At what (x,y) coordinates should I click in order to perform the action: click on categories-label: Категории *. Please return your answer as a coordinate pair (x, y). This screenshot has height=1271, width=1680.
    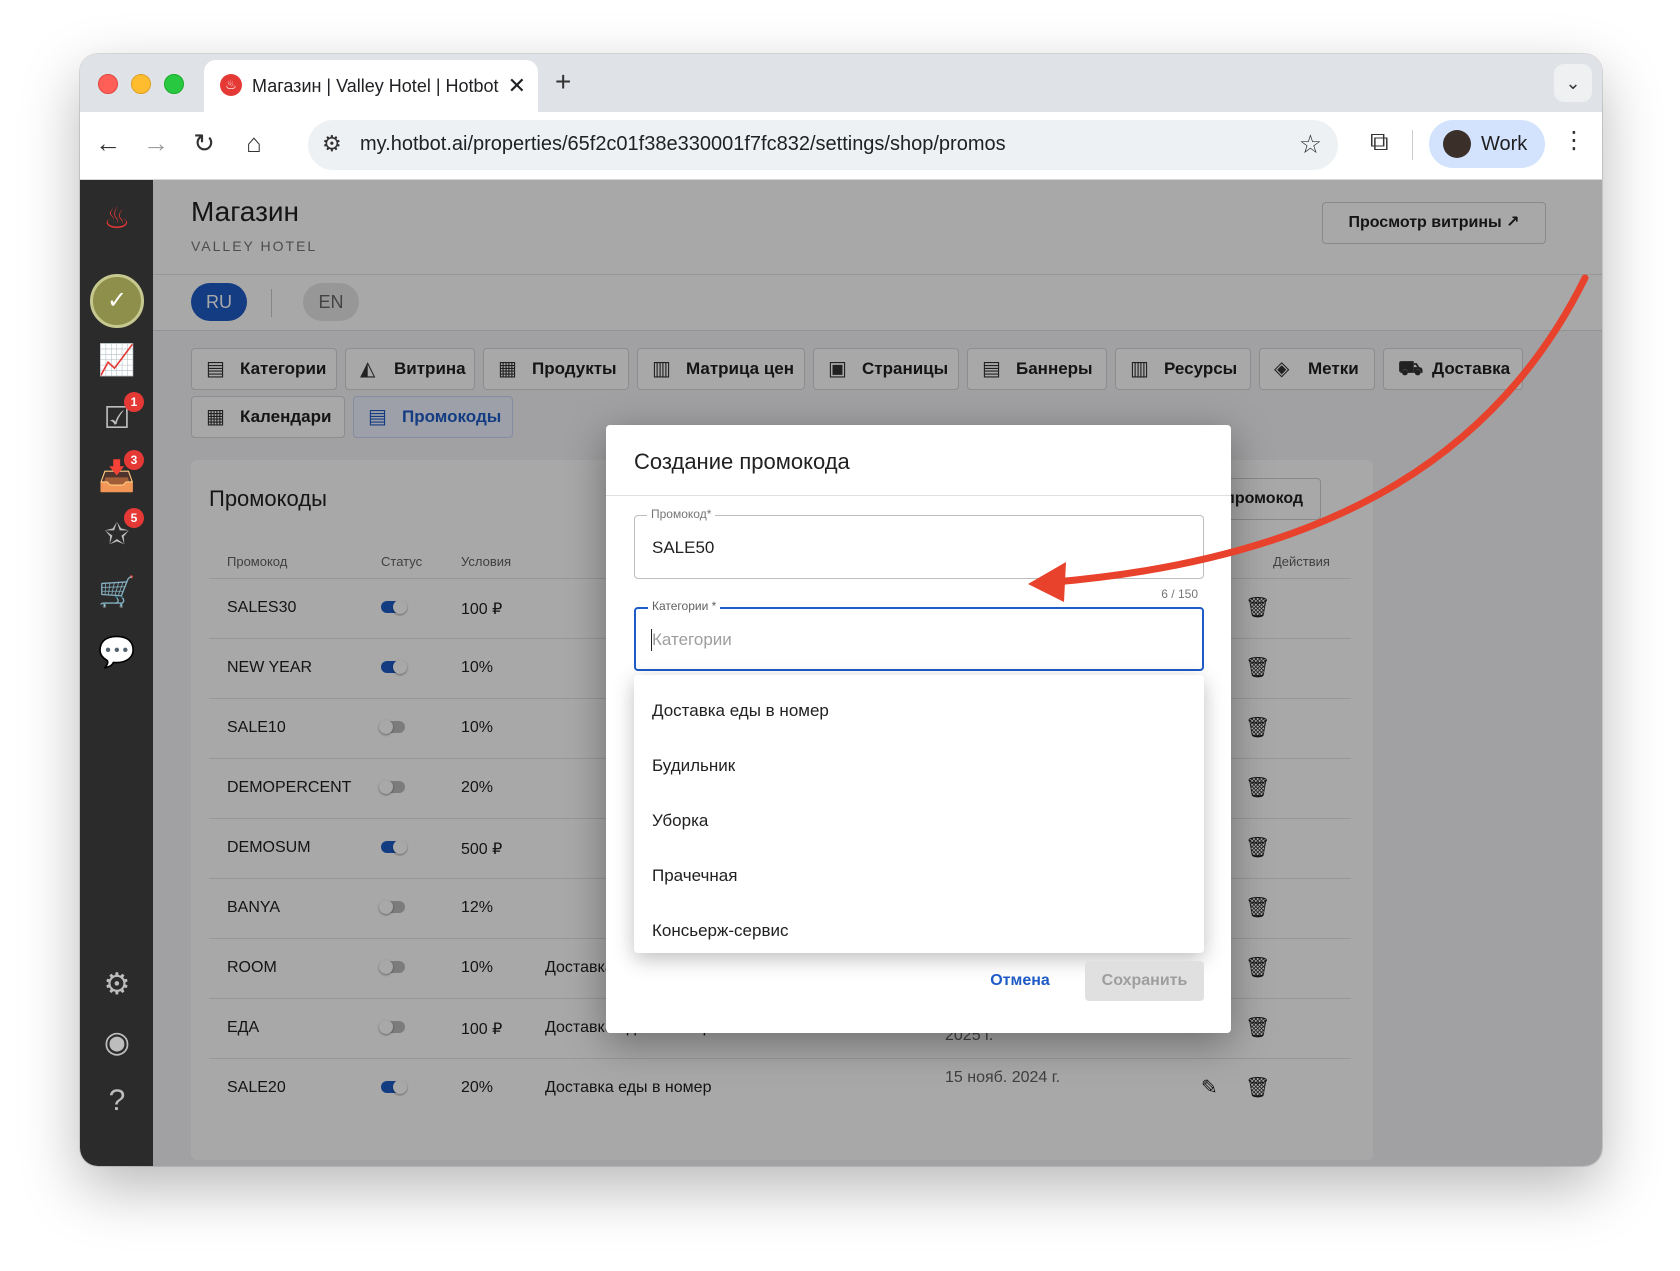
    Looking at the image, I should click on (684, 606).